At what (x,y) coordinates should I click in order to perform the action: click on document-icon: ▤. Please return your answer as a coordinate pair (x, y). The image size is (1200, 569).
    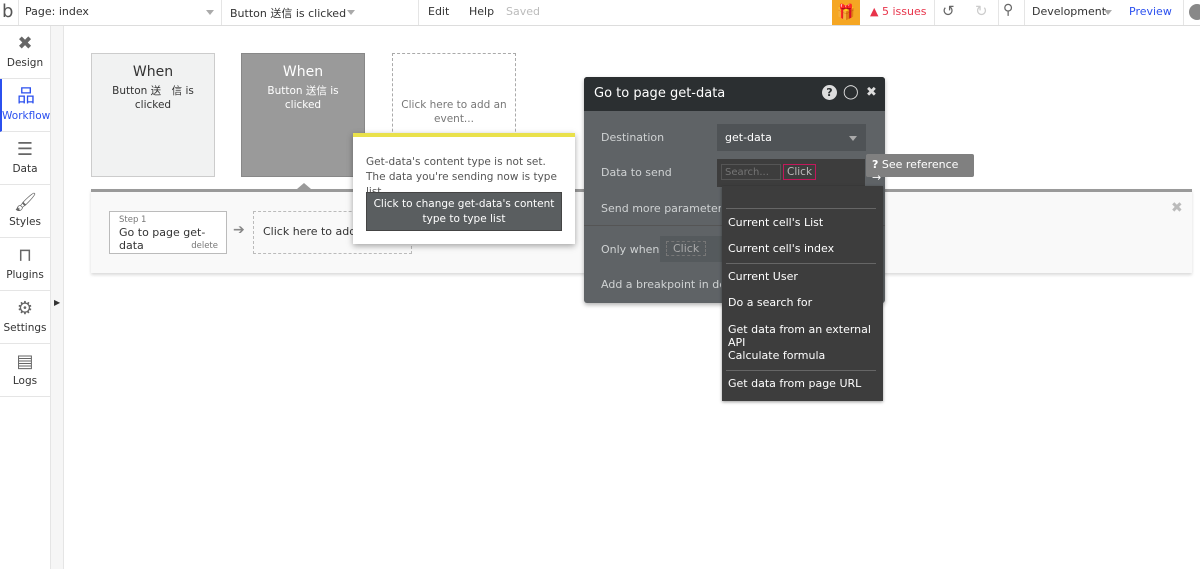
    Looking at the image, I should click on (25, 361).